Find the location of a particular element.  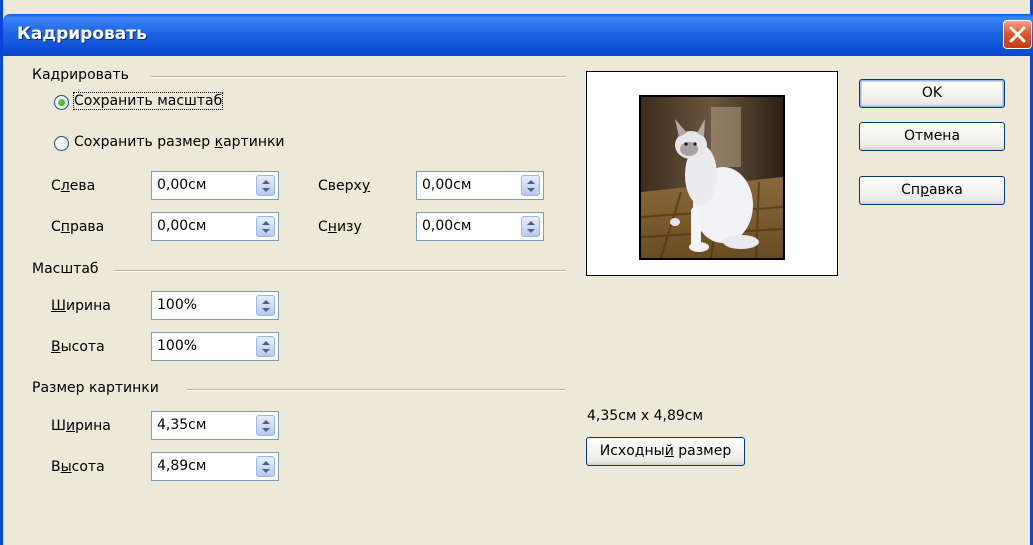

keep-scale-radio is located at coordinates (61, 102).